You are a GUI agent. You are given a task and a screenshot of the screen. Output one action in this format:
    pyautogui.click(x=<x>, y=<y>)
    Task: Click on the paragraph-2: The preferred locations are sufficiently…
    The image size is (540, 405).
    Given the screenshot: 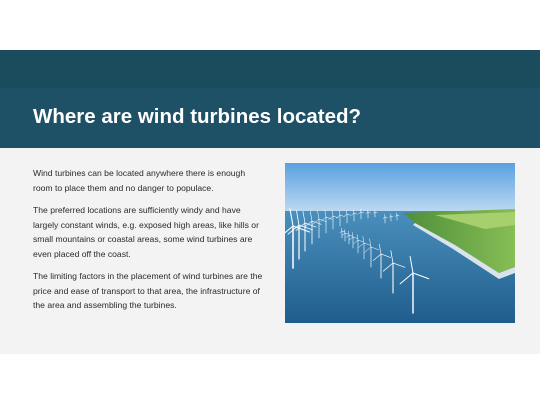 What is the action you would take?
    pyautogui.click(x=146, y=232)
    